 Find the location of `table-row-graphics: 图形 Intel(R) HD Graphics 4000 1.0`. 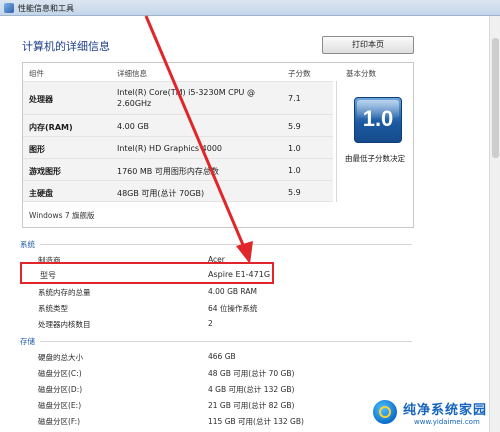

table-row-graphics: 图形 Intel(R) HD Graphics 4000 1.0 is located at coordinates (178, 147).